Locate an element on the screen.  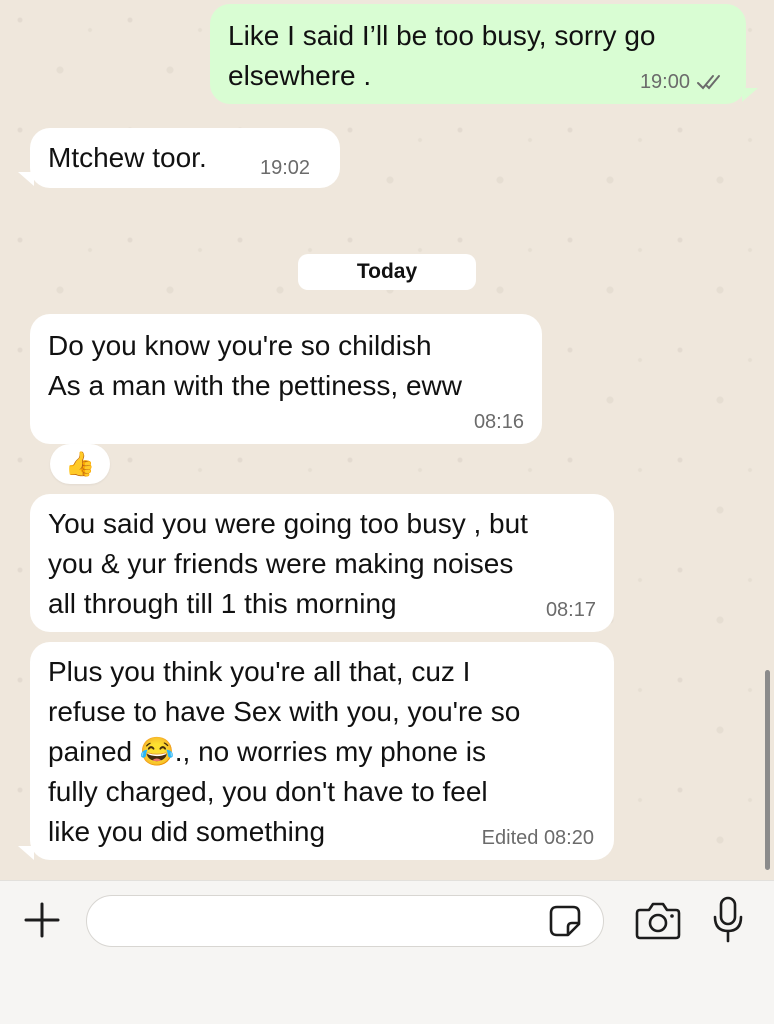
plus-icon is located at coordinates (42, 920).